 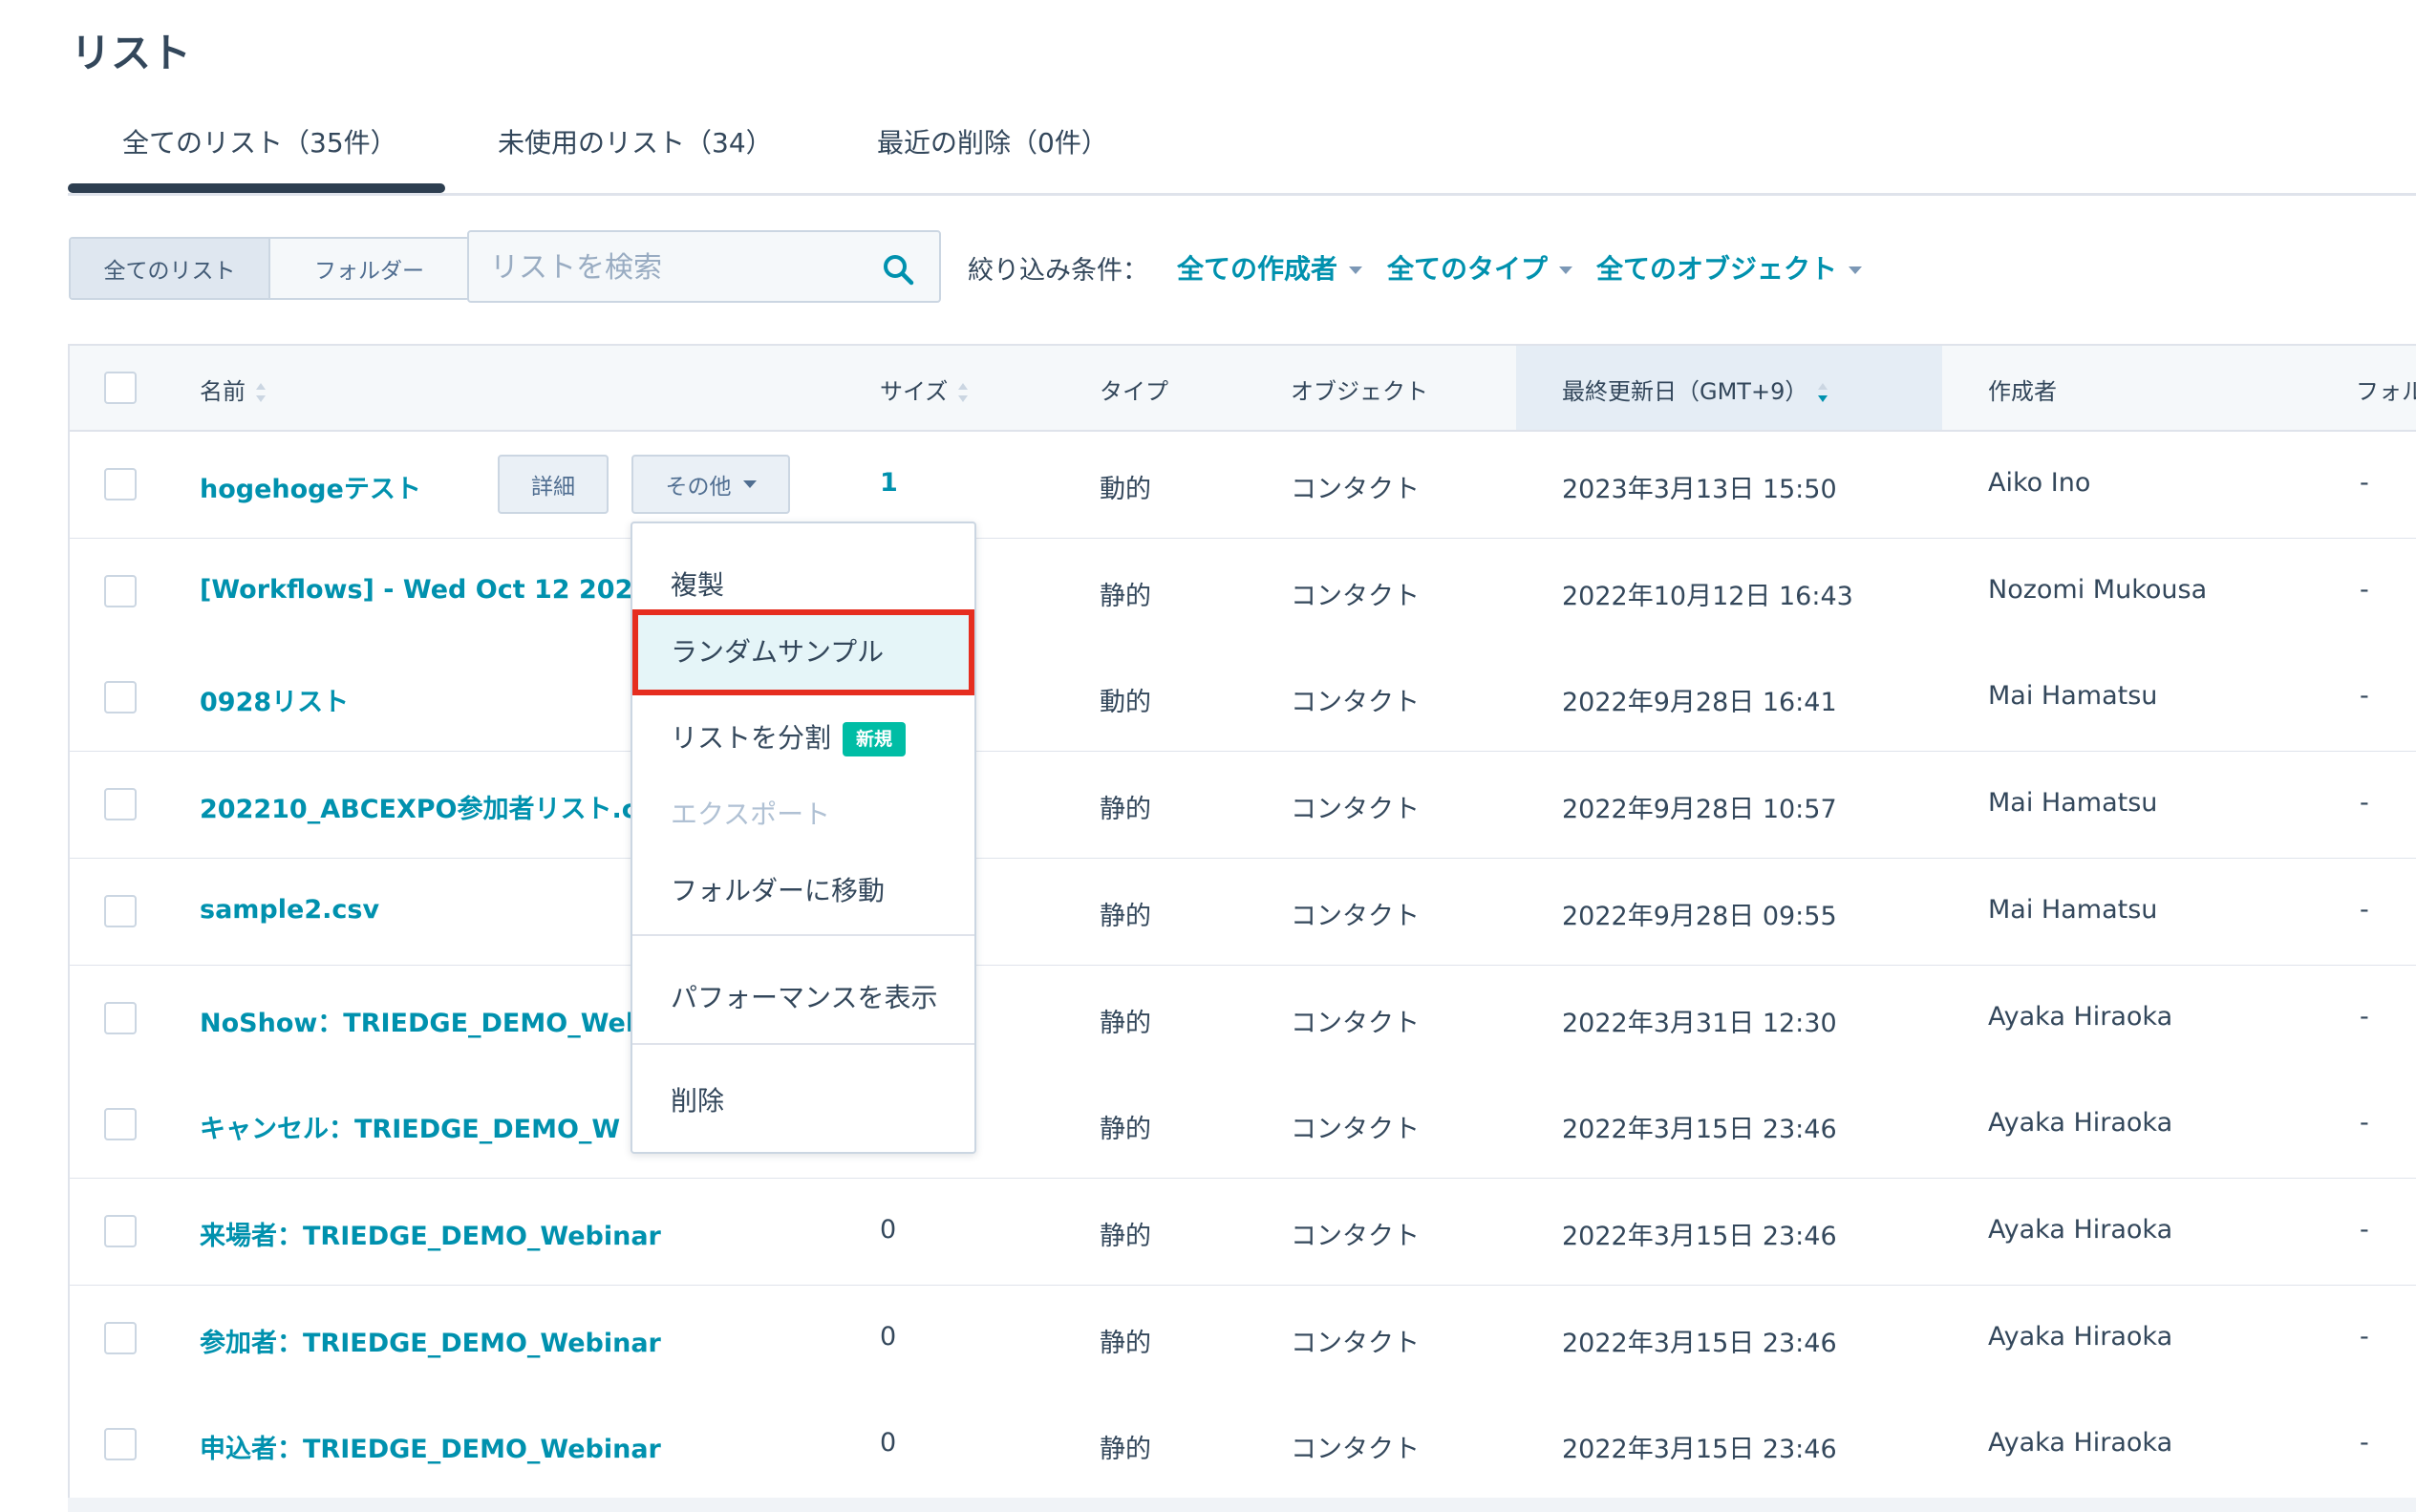 I want to click on column-header-size-label: サイズ, so click(x=914, y=391).